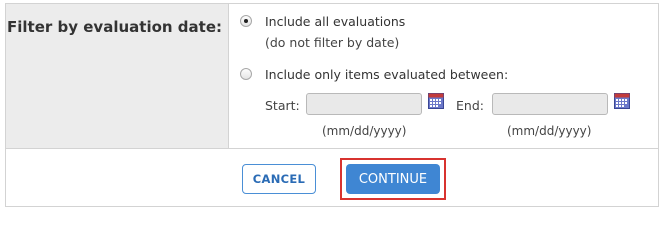  I want to click on option-all-label: Include all evaluations, so click(335, 21).